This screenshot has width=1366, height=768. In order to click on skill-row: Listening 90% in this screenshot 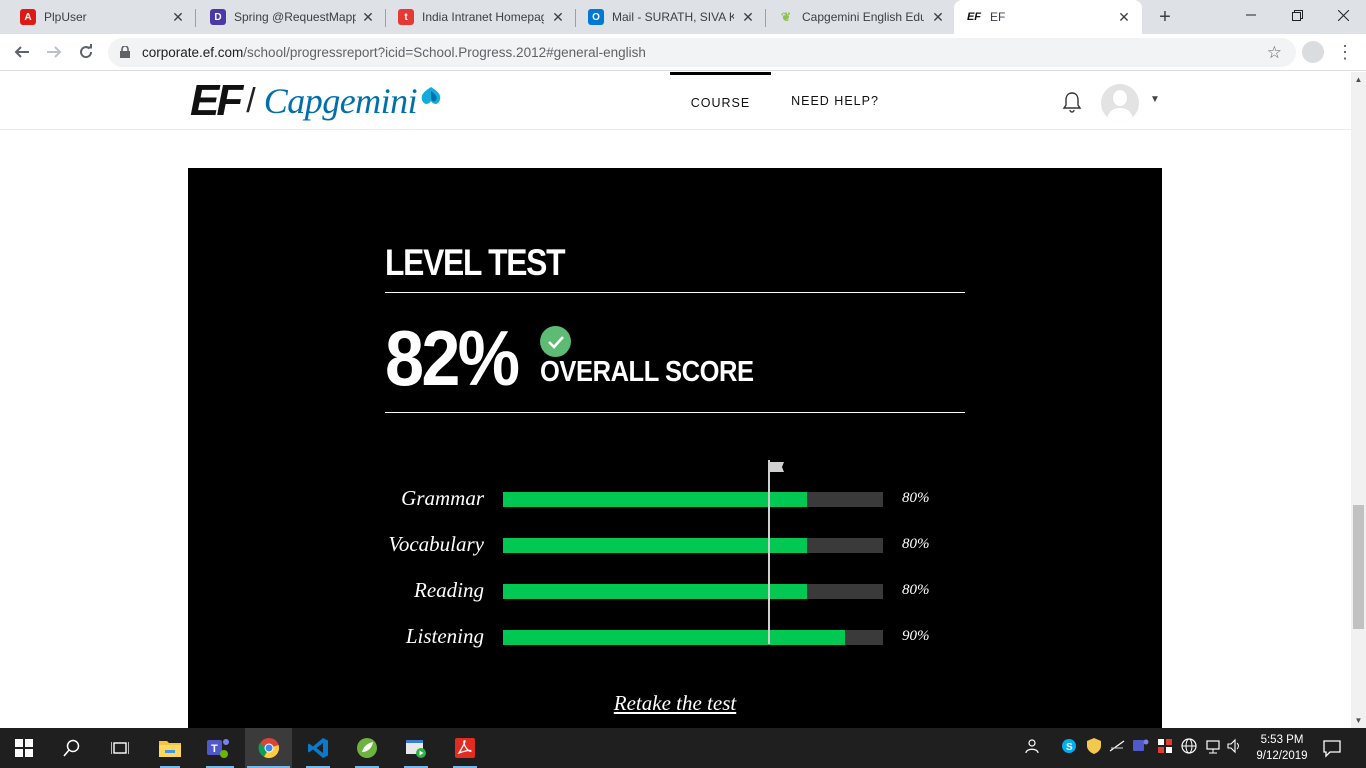, I will do `click(675, 636)`.